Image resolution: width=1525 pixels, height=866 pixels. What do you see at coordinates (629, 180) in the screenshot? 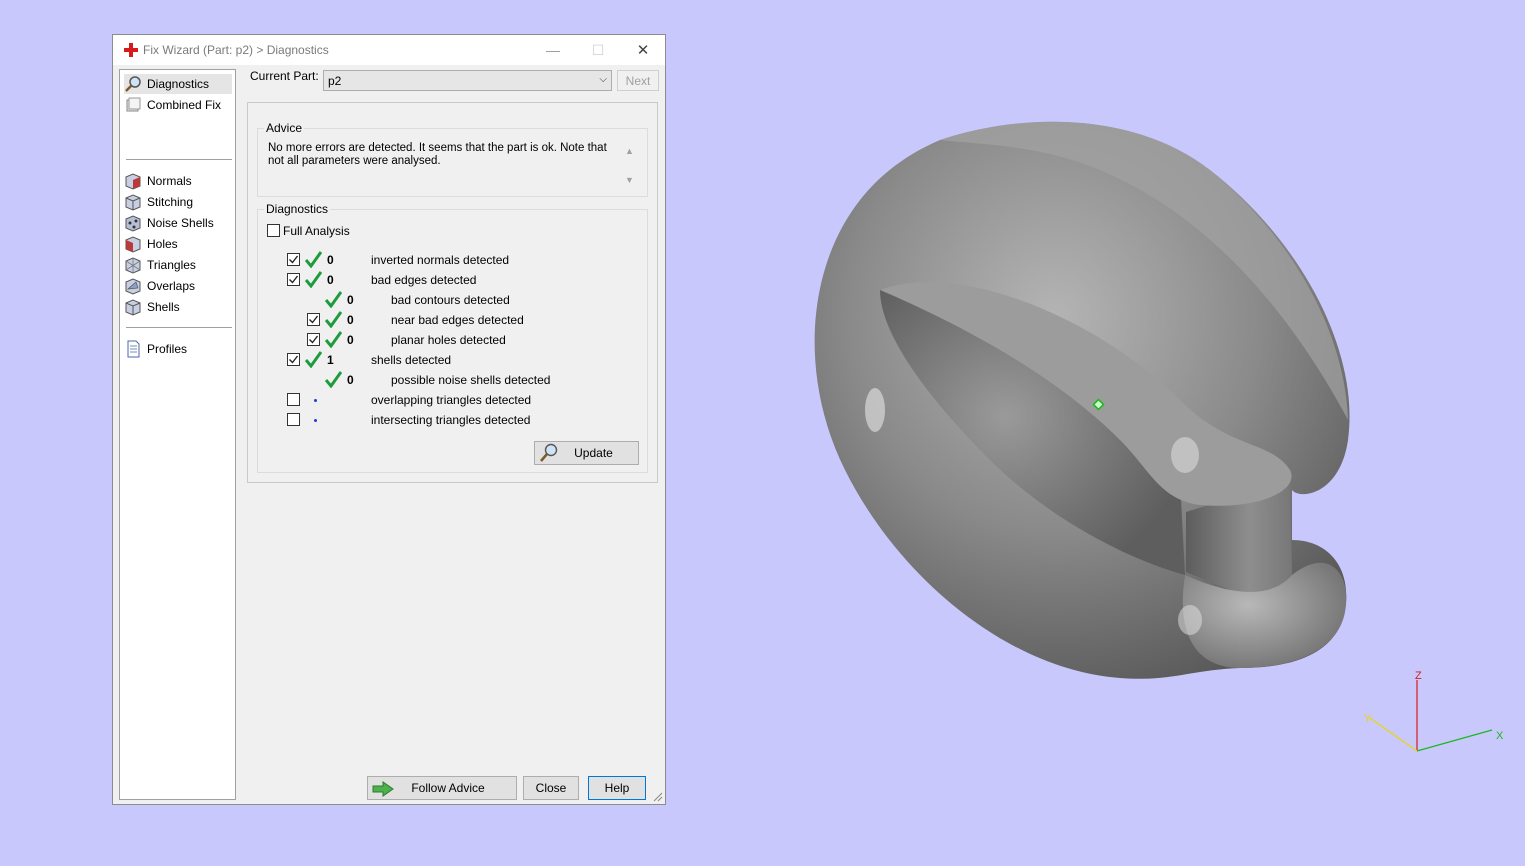
I see `scroll-down-icon: ▼` at bounding box center [629, 180].